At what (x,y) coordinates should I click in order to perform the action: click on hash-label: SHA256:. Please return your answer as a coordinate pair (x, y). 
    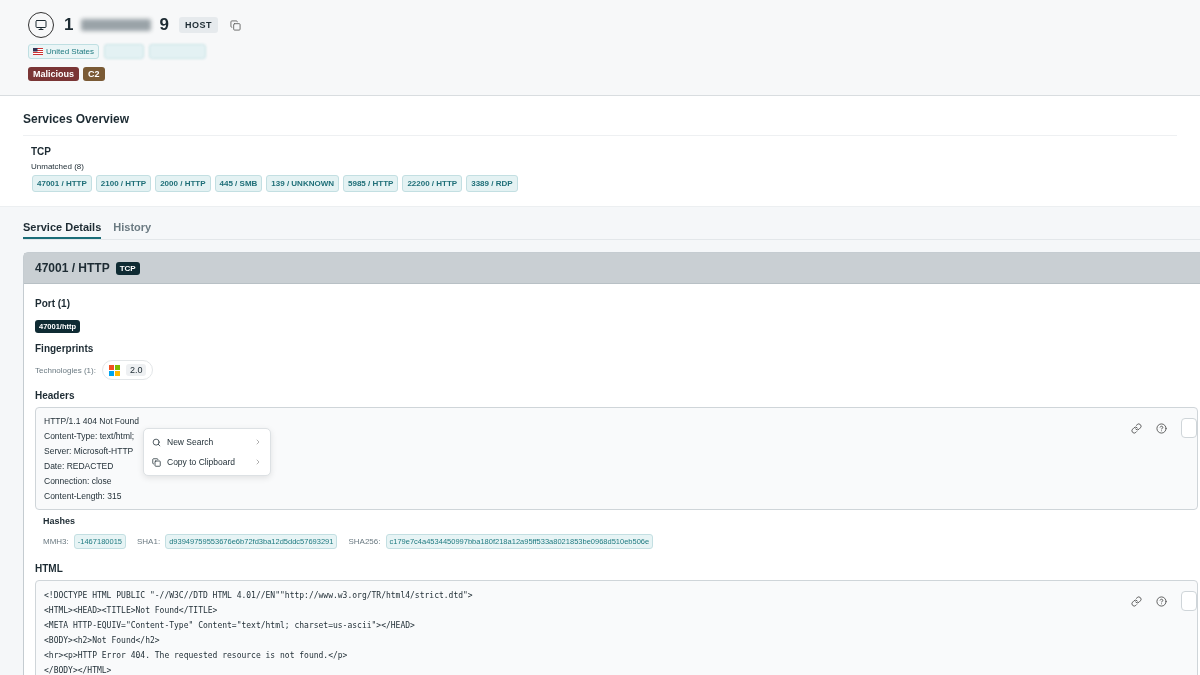
    Looking at the image, I should click on (364, 541).